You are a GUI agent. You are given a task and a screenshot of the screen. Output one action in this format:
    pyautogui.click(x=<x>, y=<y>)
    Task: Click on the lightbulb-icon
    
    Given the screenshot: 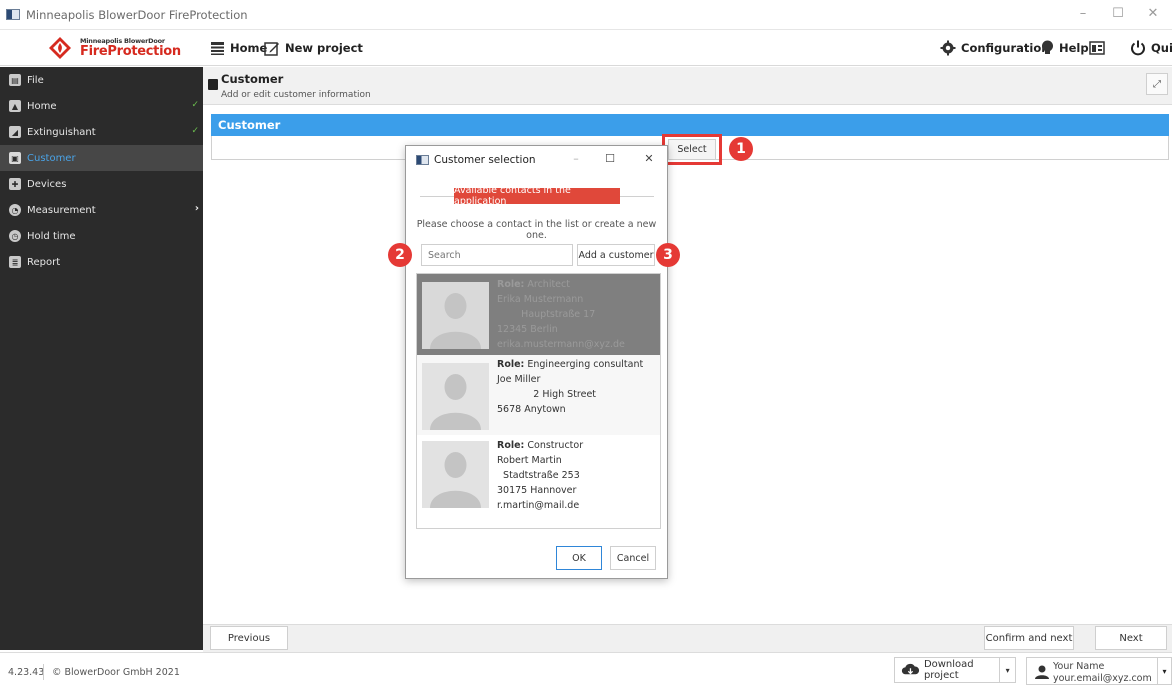 What is the action you would take?
    pyautogui.click(x=1047, y=47)
    